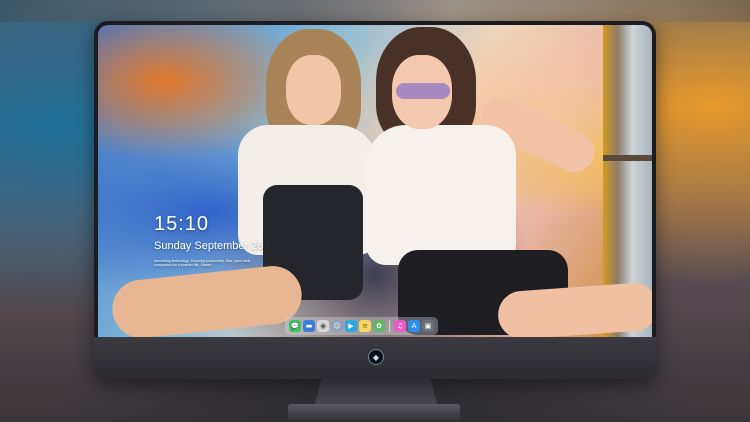  Describe the element at coordinates (627, 158) in the screenshot. I see `wallpaper-window-bar` at that location.